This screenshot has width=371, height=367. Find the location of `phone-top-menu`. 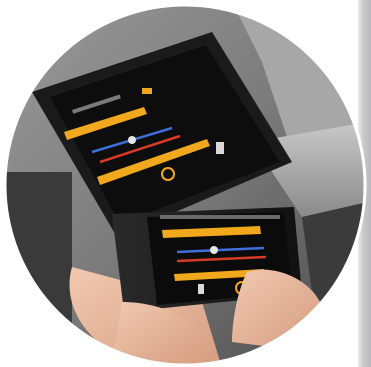

phone-top-menu is located at coordinates (220, 217).